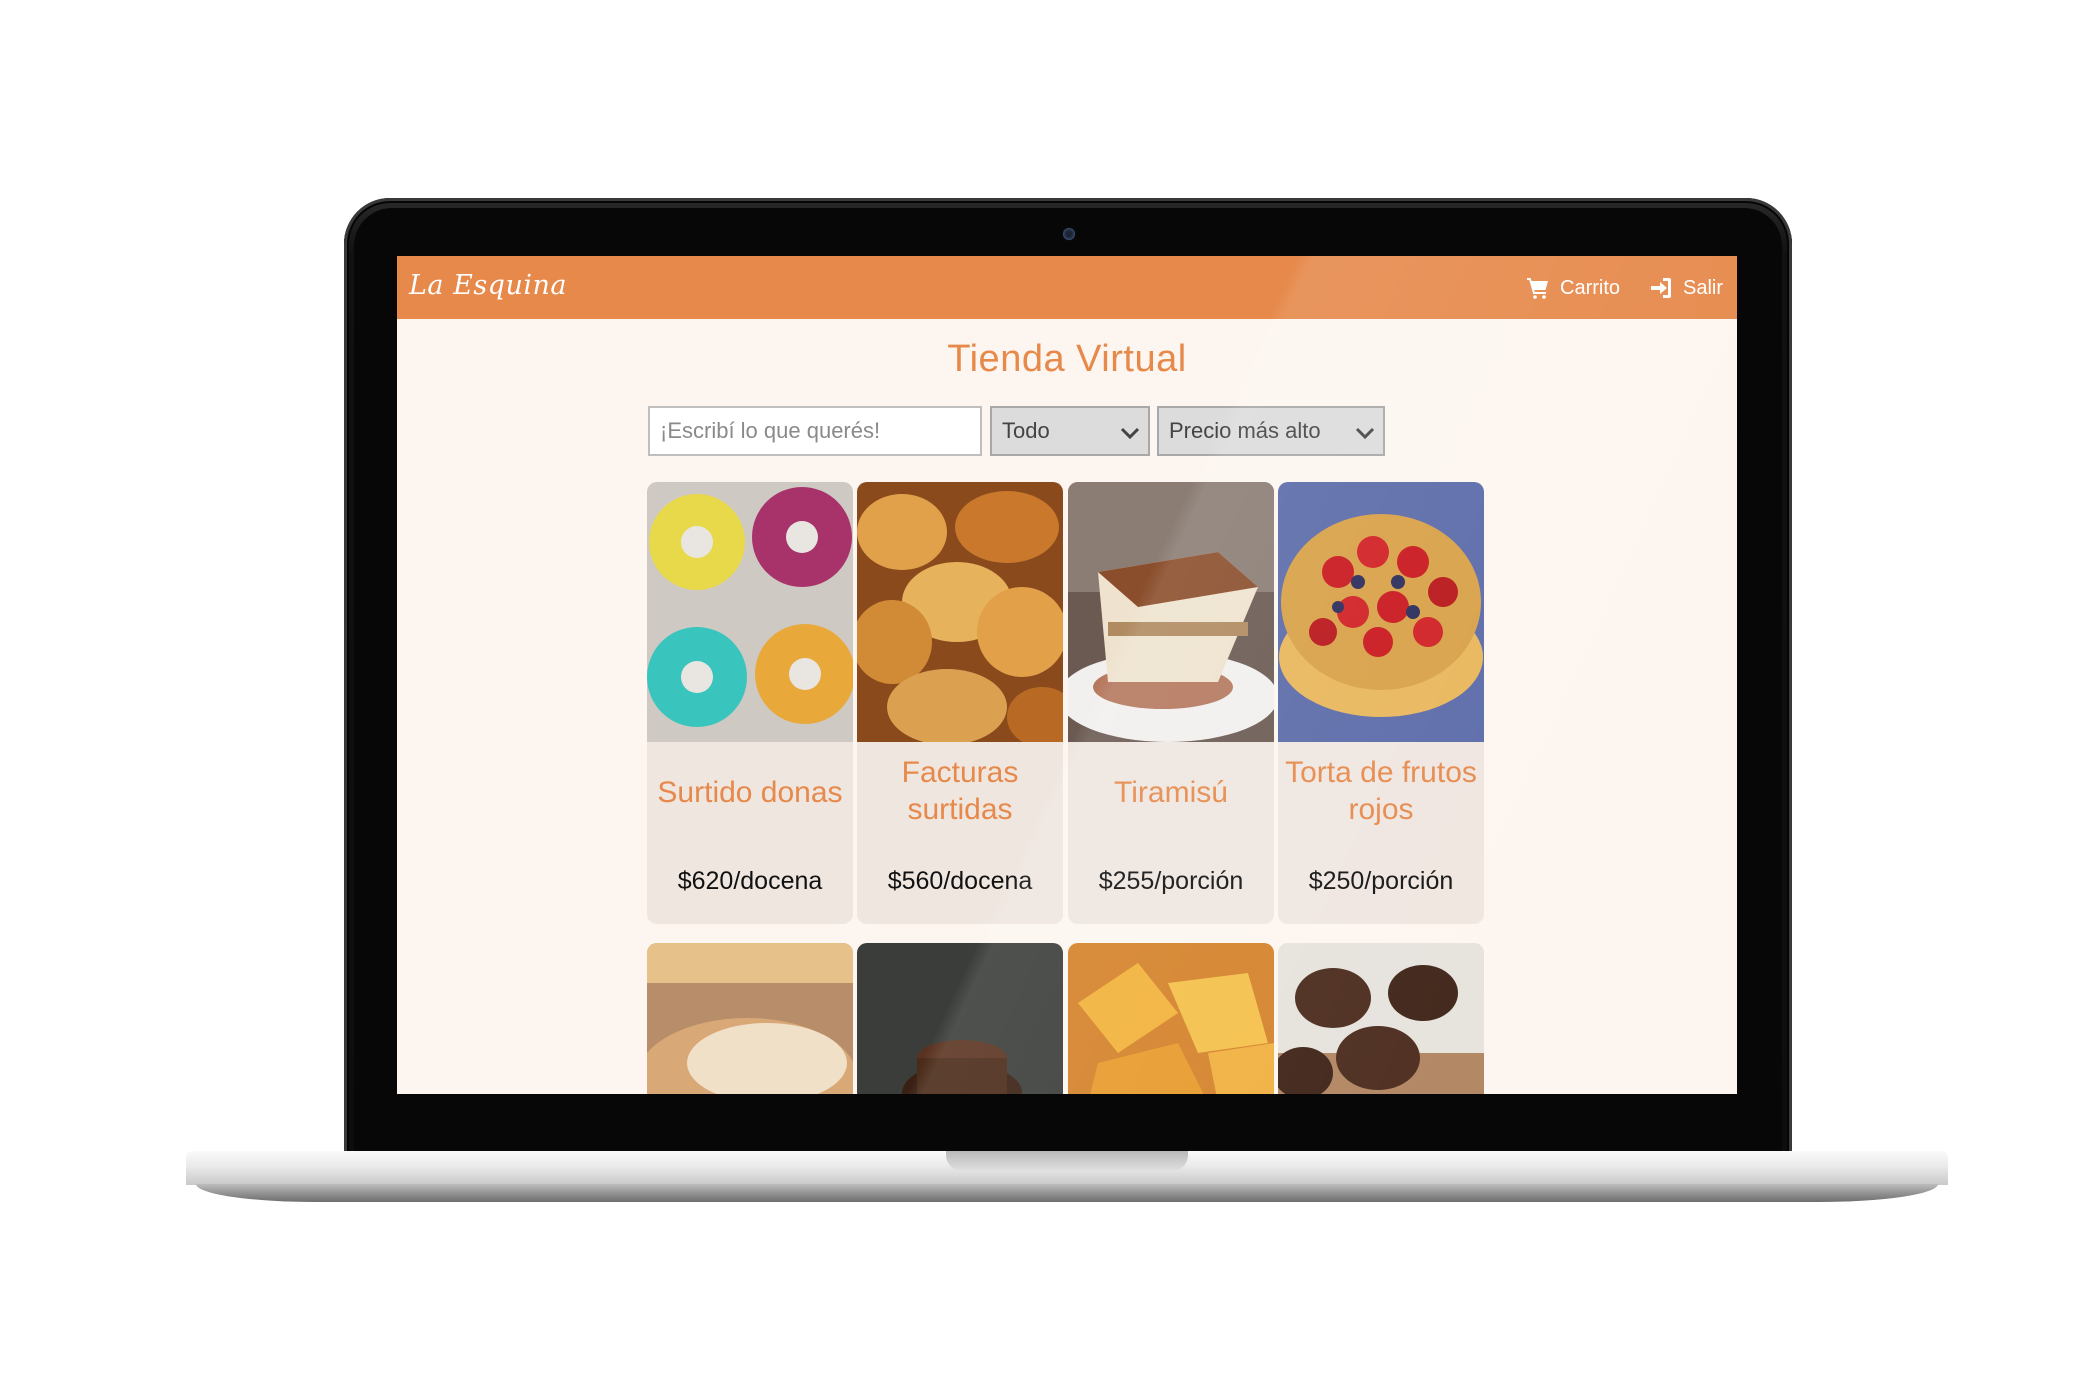  I want to click on navbar: La Esquina Carrito Salir, so click(1067, 287).